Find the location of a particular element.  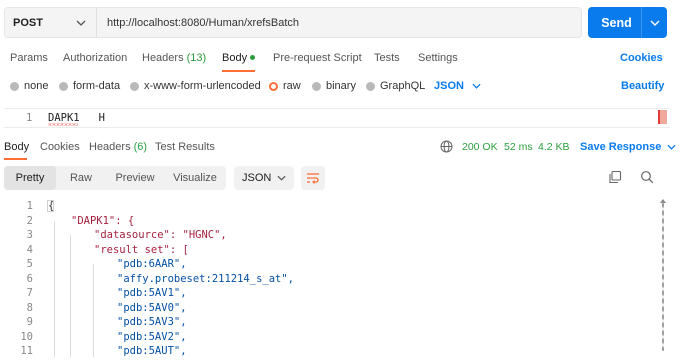

wrap-icon is located at coordinates (313, 178).